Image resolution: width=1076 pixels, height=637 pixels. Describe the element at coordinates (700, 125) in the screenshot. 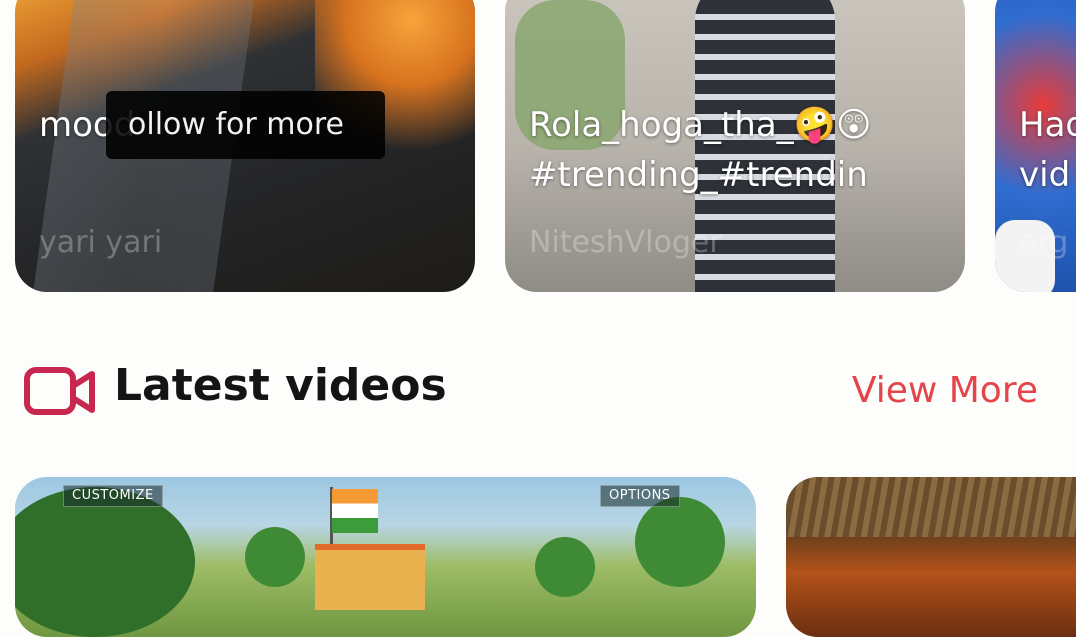

I see `card-title-line1: Rola_hoga_tha_🤪😲` at that location.